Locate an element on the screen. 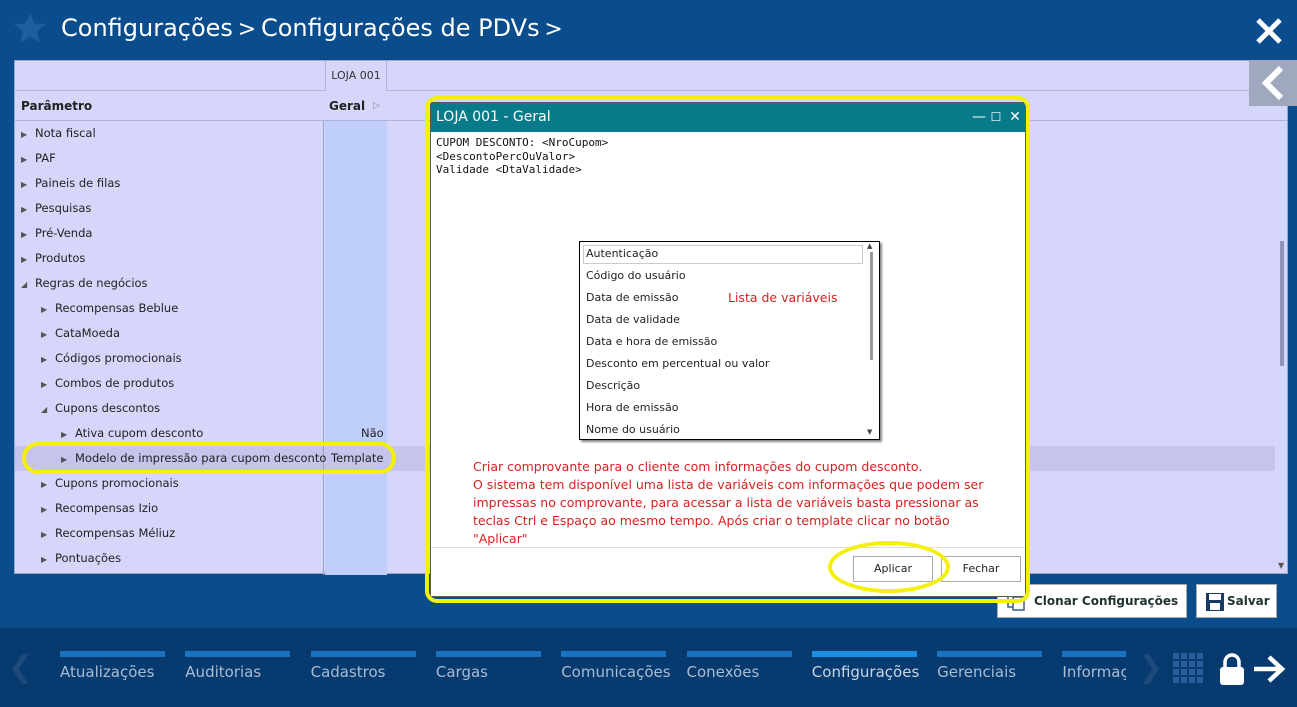  apply-highlight is located at coordinates (889, 567).